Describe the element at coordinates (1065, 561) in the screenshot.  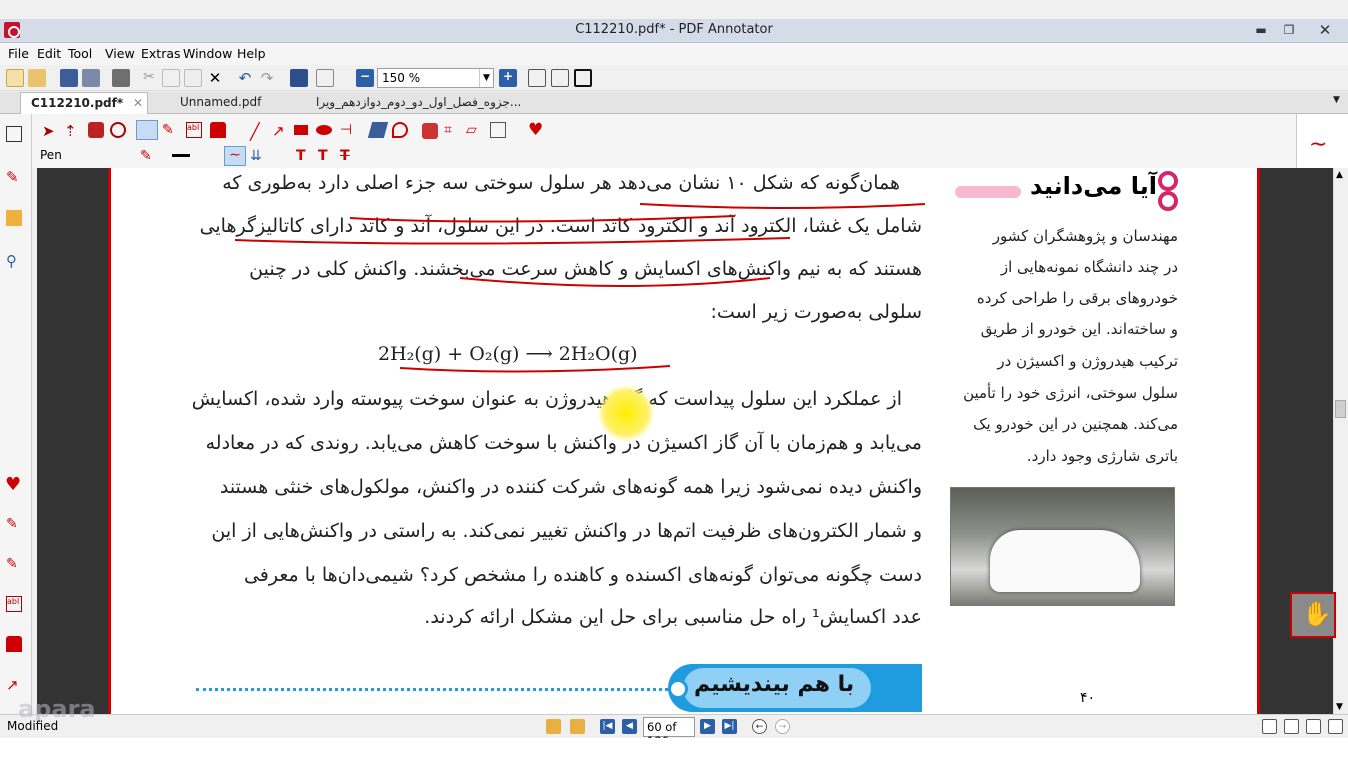
I see `car-image` at that location.